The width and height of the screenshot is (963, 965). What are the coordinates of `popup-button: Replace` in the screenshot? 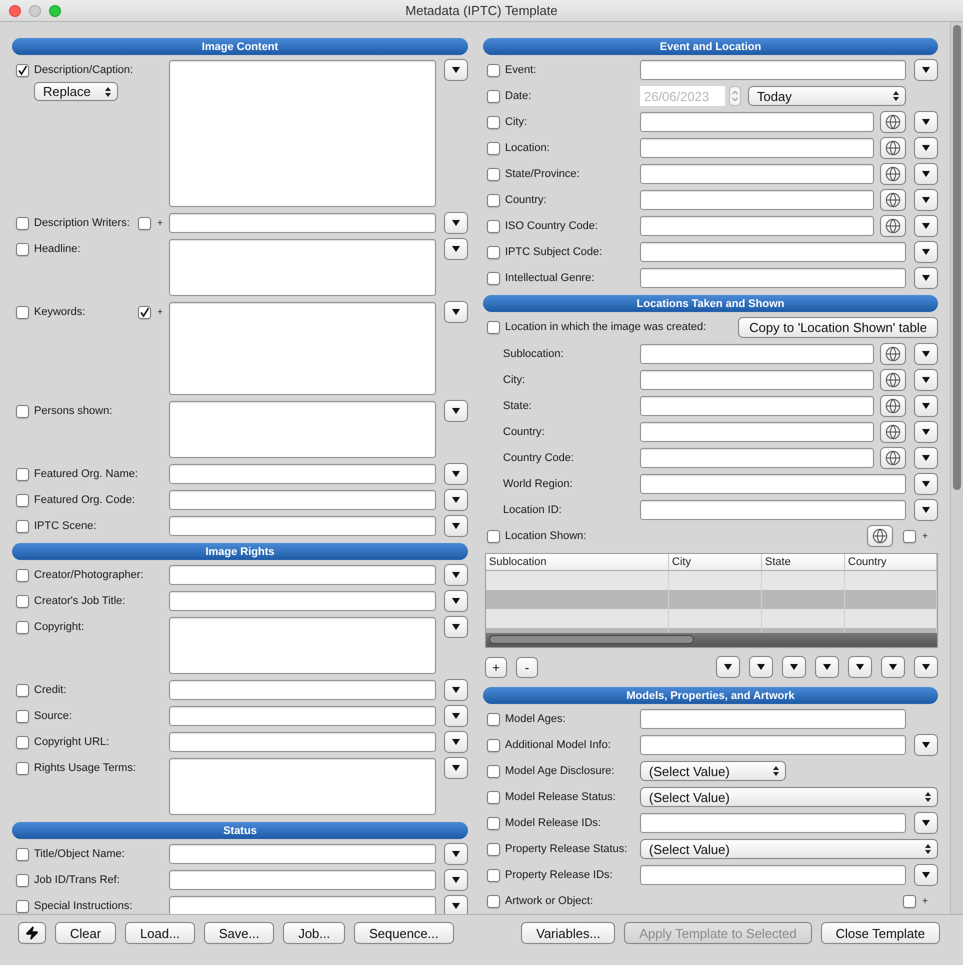 It's located at (76, 91).